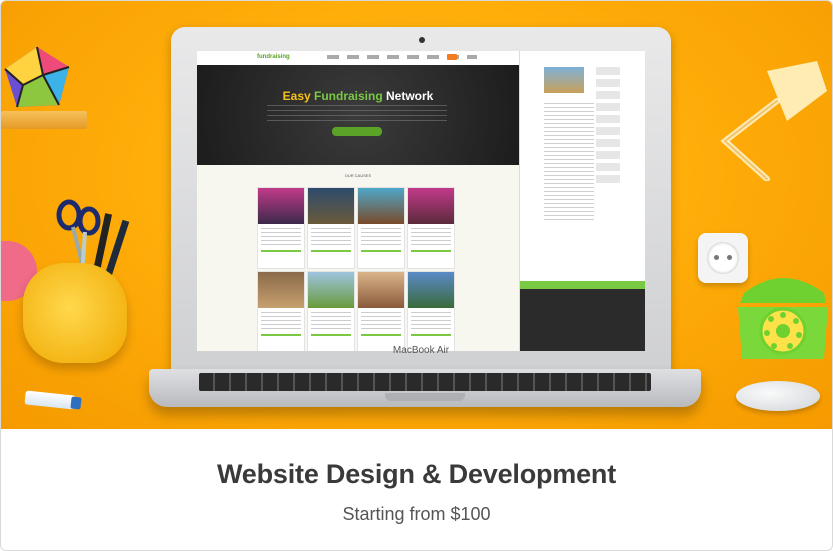  Describe the element at coordinates (50, 400) in the screenshot. I see `paint-tube-decoration` at that location.